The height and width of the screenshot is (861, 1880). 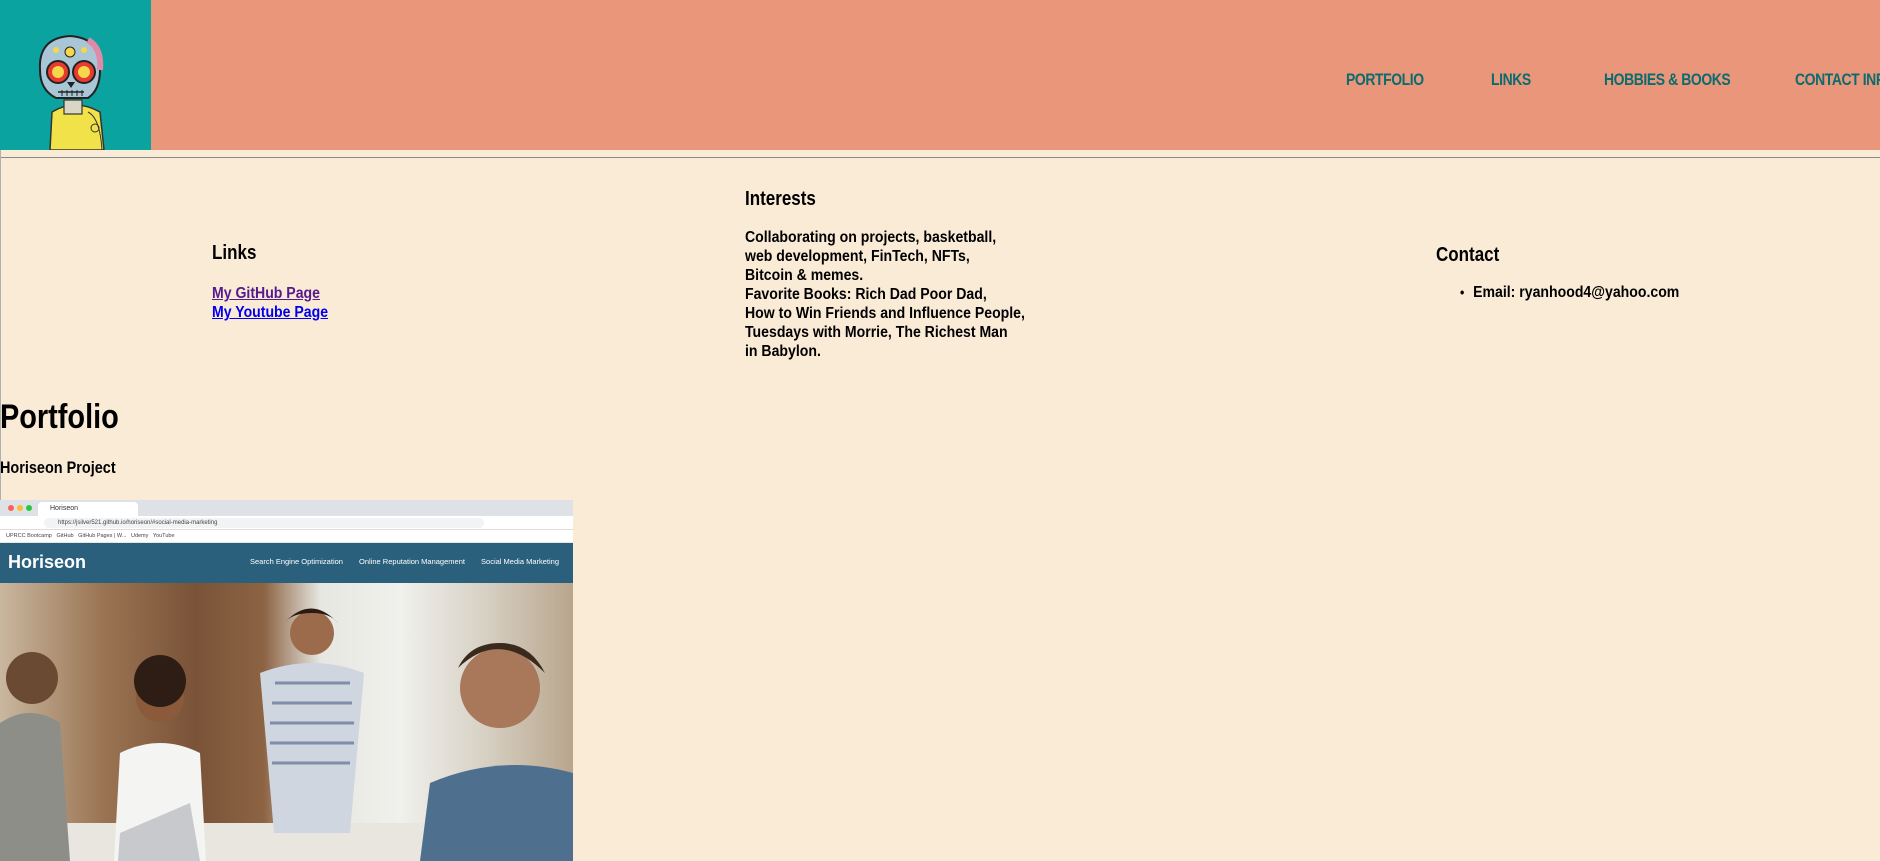 I want to click on horiseon-nav-item: Search Engine Optimization, so click(x=296, y=561).